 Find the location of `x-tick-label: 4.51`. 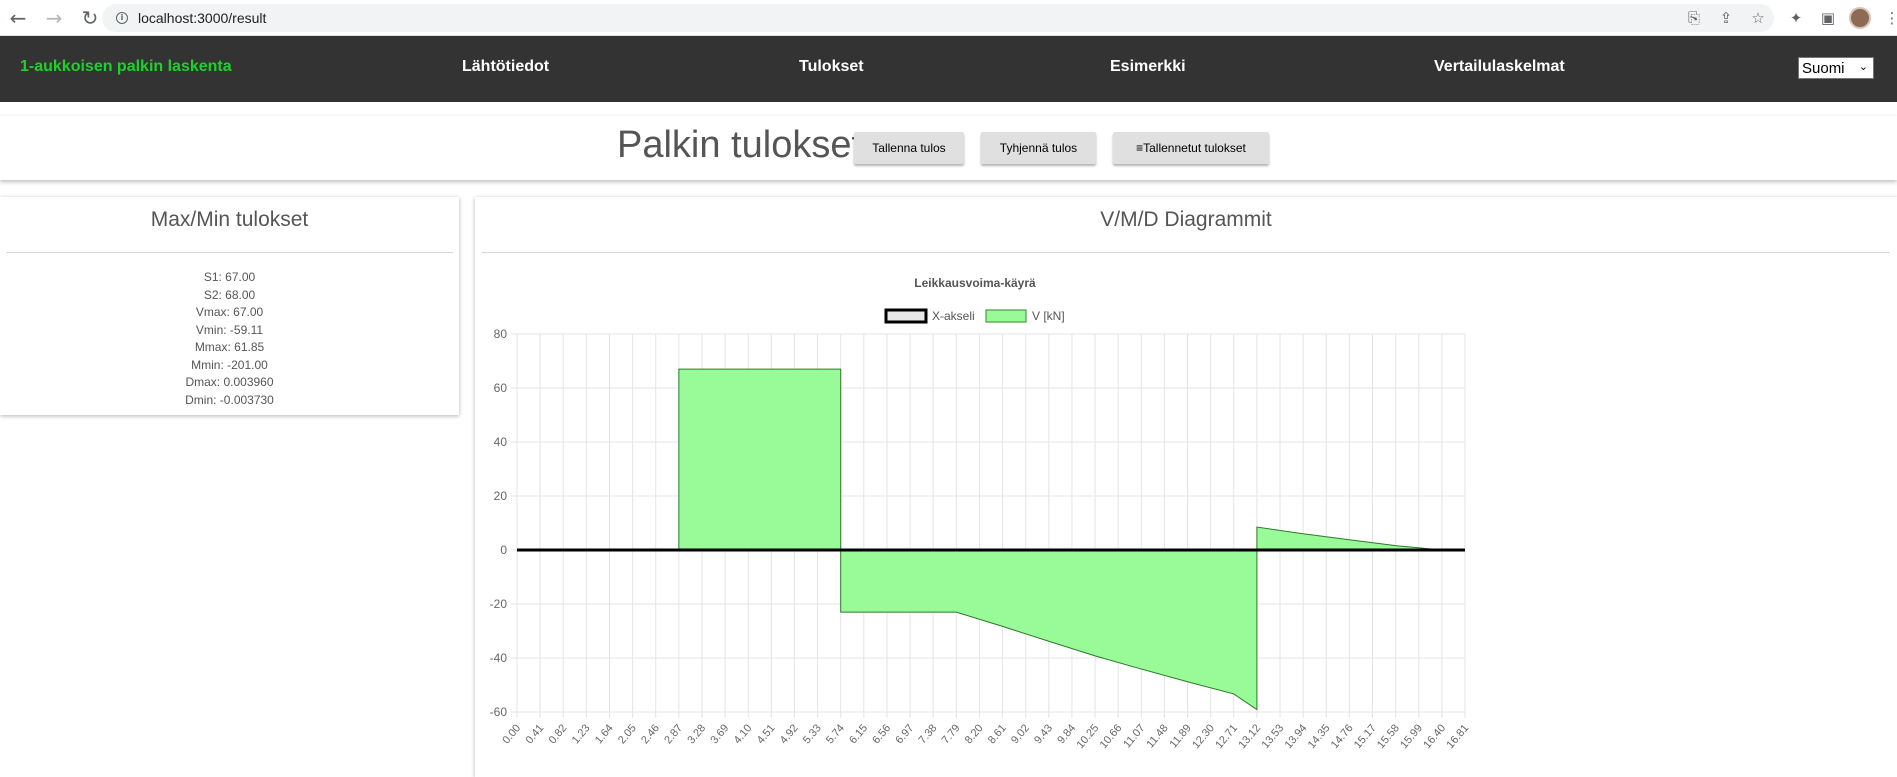

x-tick-label: 4.51 is located at coordinates (766, 734).